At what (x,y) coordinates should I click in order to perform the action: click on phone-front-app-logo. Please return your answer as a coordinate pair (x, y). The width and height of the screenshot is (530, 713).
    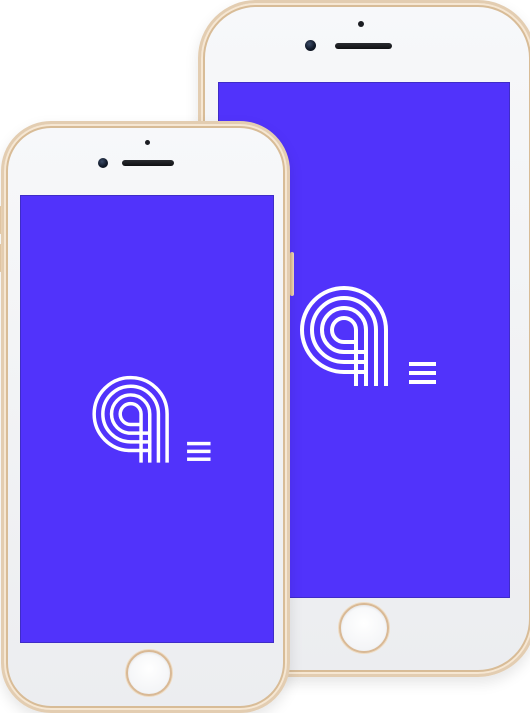
    Looking at the image, I should click on (148, 420).